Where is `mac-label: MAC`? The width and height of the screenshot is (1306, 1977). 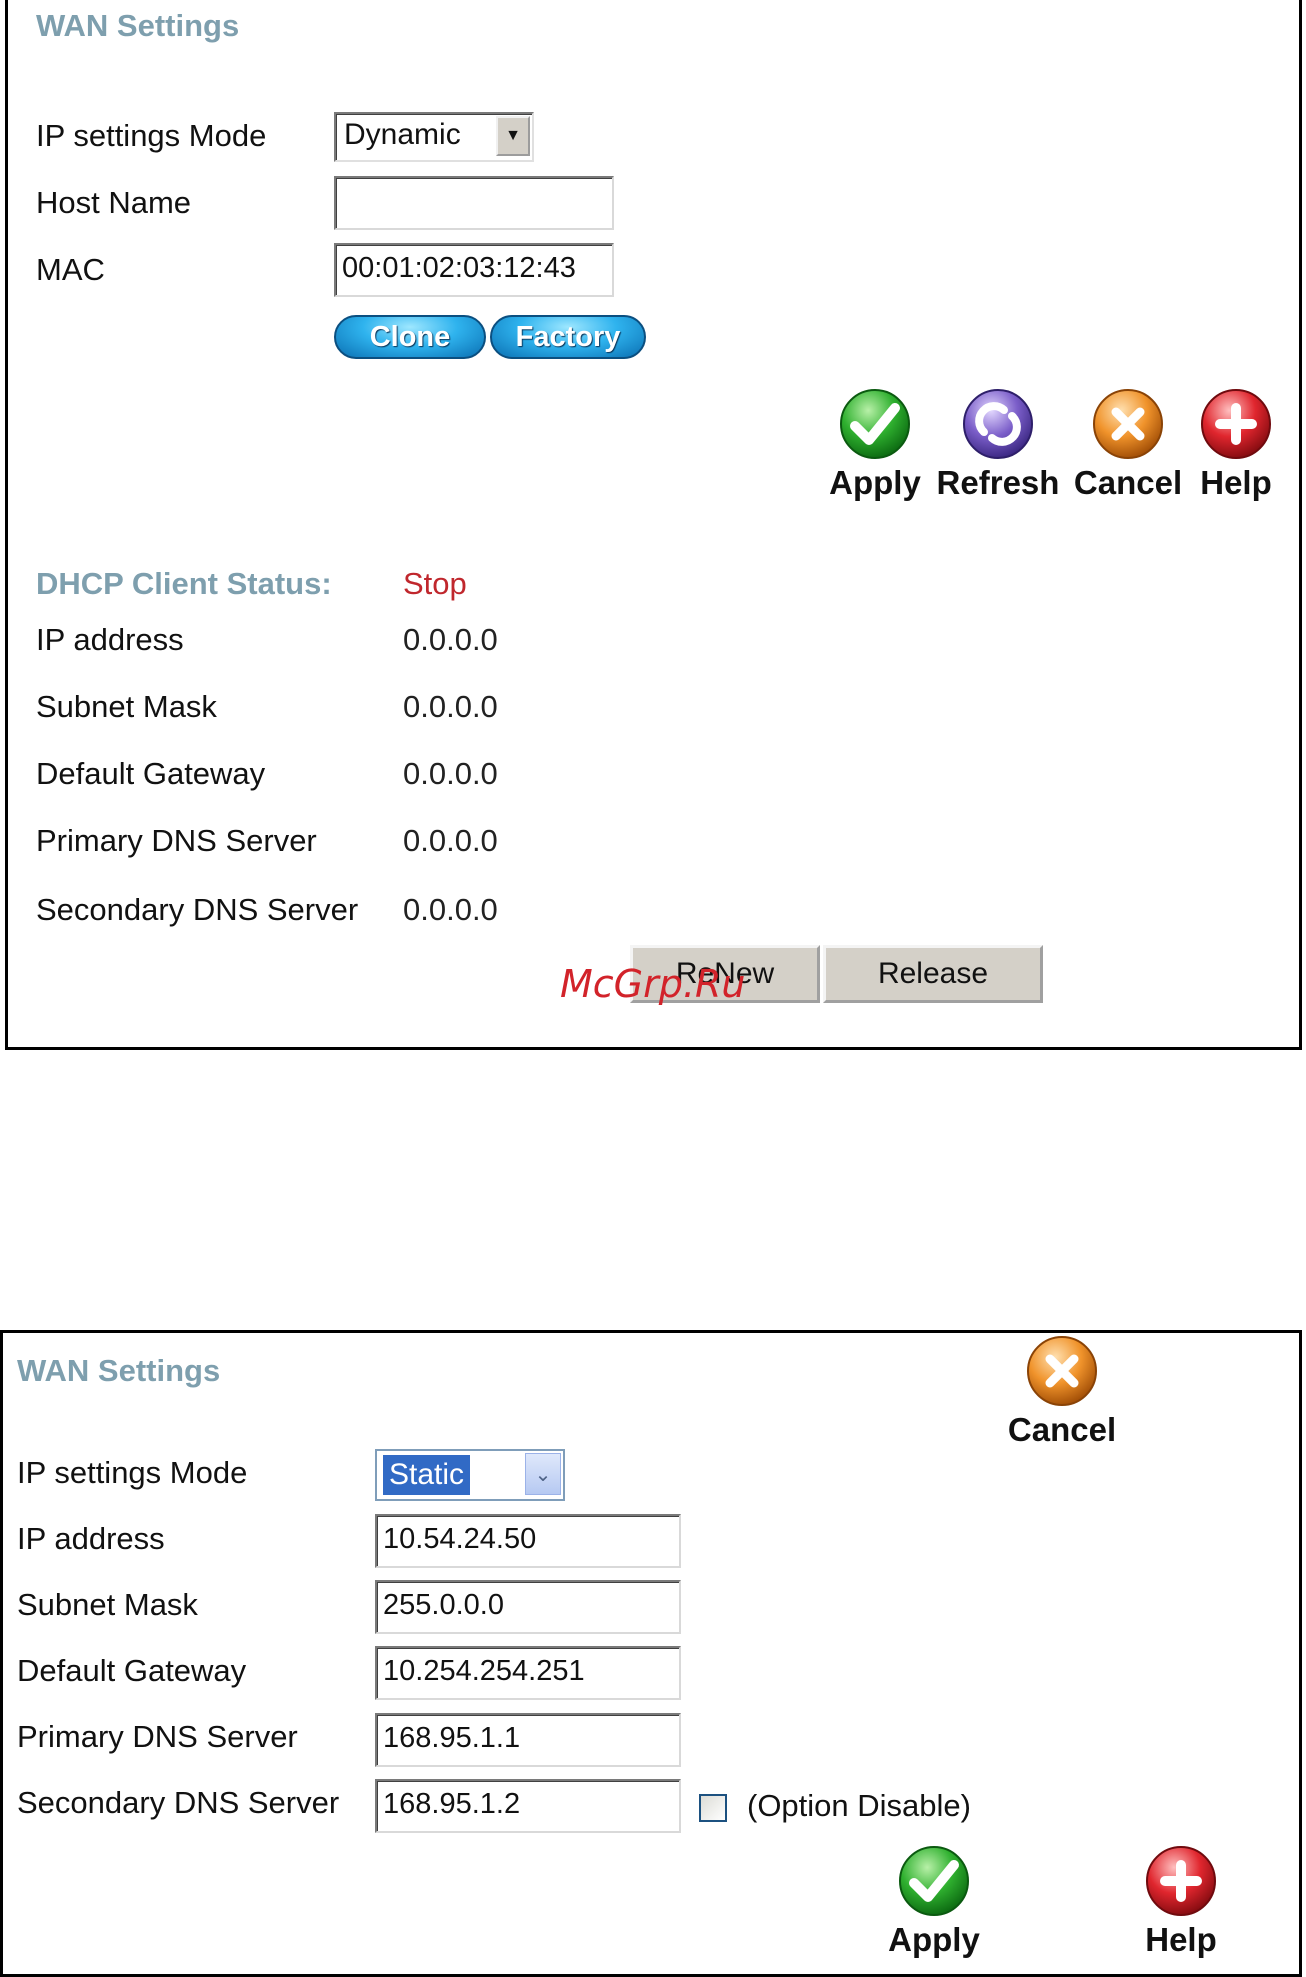 mac-label: MAC is located at coordinates (70, 269).